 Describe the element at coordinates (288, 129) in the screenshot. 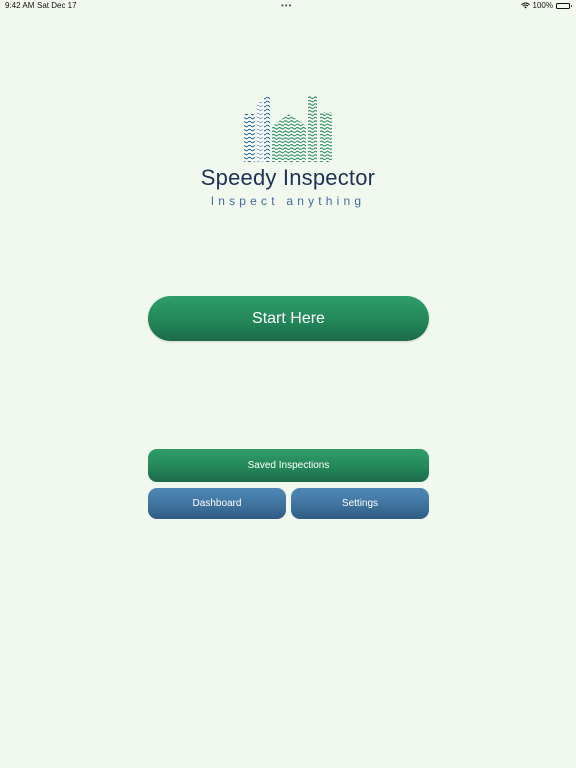

I see `city-buildings-logo` at that location.